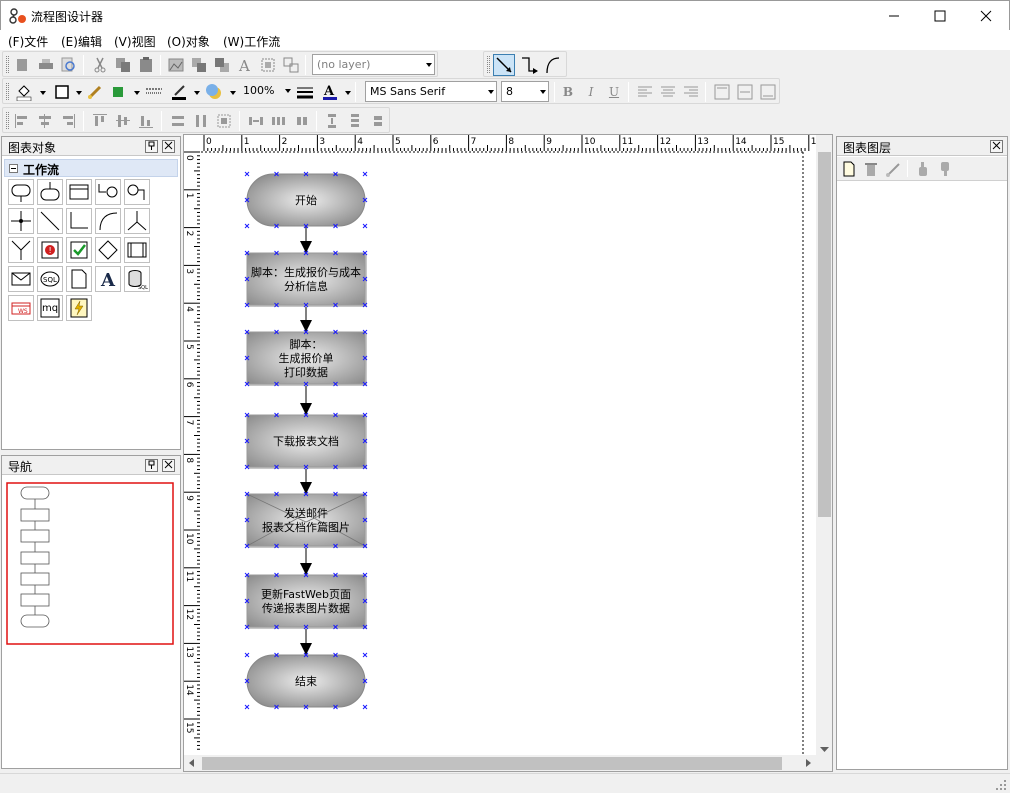 The image size is (1010, 793). What do you see at coordinates (245, 65) in the screenshot?
I see `text-tool-button: A` at bounding box center [245, 65].